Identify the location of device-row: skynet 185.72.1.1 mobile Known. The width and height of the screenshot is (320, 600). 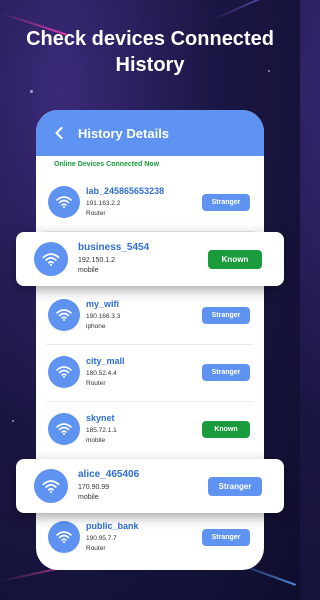
(150, 429).